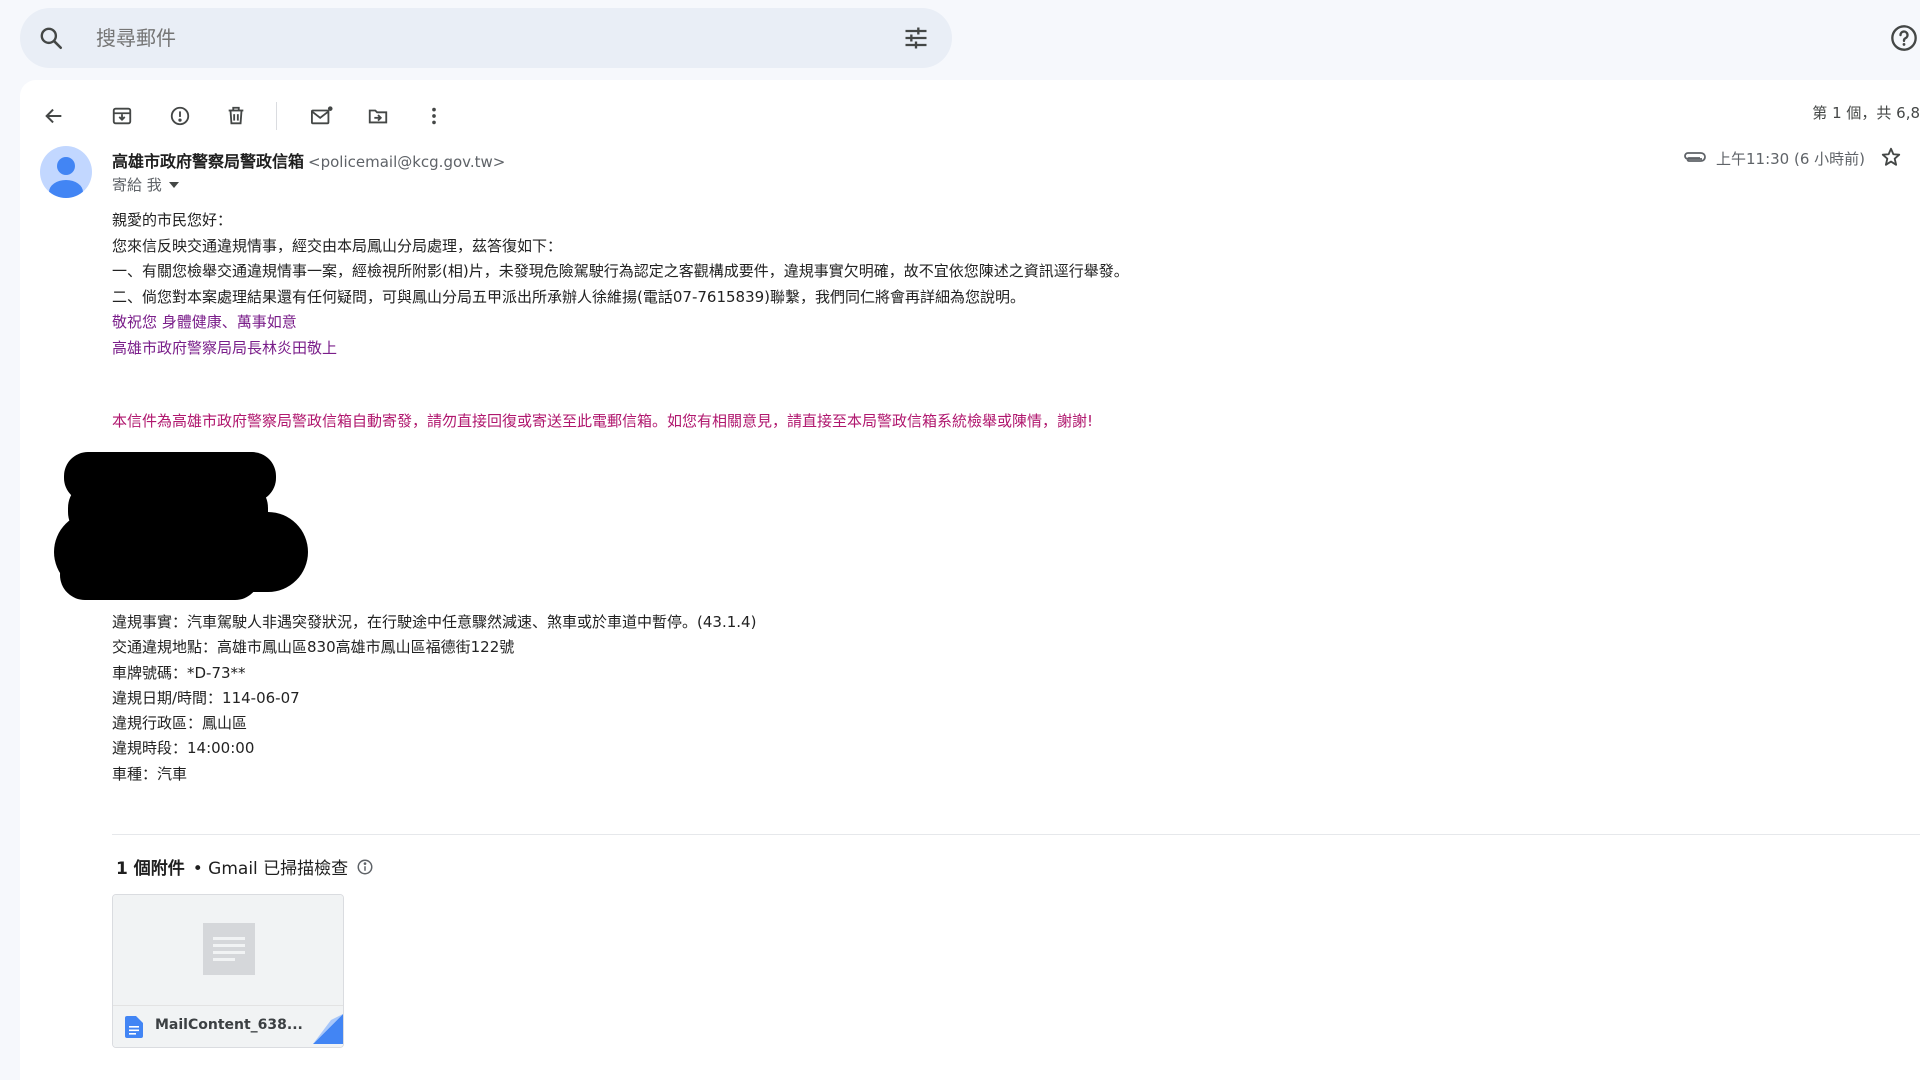 Image resolution: width=1920 pixels, height=1080 pixels. Describe the element at coordinates (270, 869) in the screenshot. I see `scan-label: • Gmail 已掃描檢查` at that location.